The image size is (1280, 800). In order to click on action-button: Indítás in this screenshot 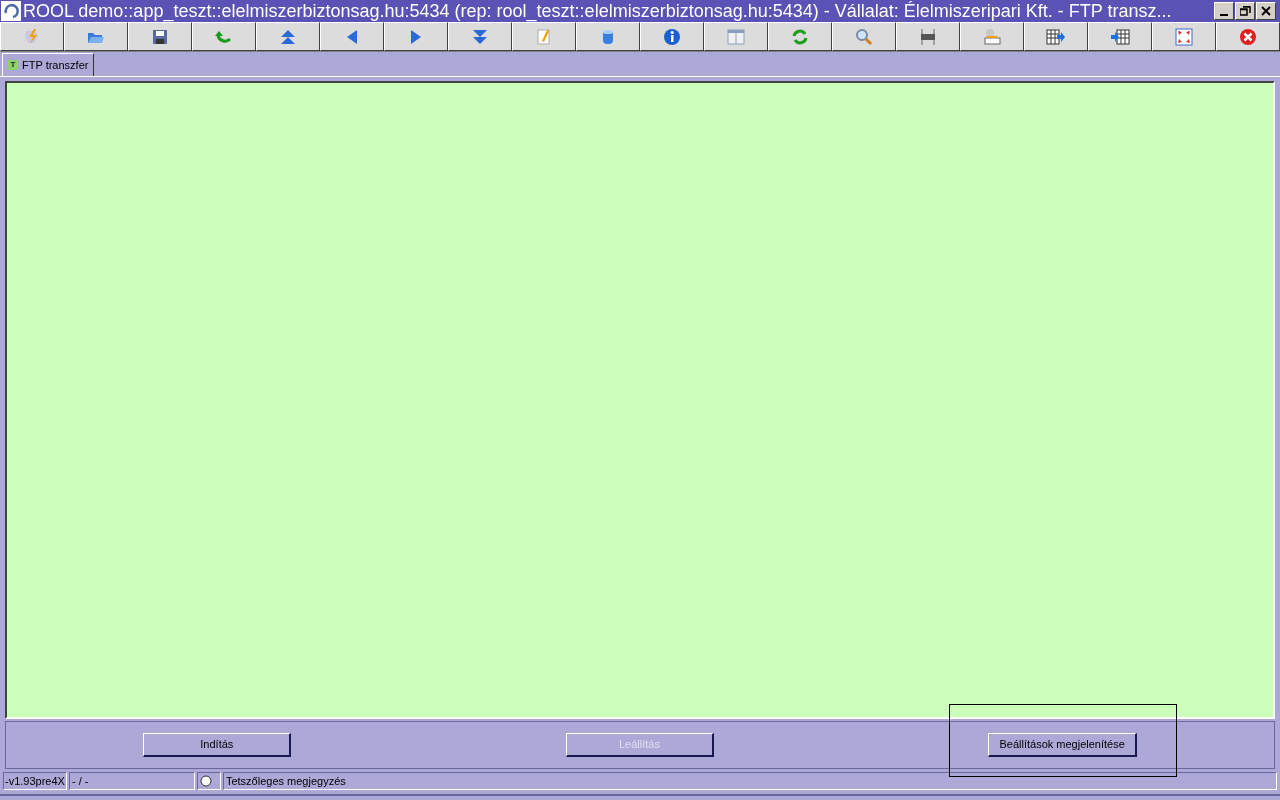, I will do `click(217, 745)`.